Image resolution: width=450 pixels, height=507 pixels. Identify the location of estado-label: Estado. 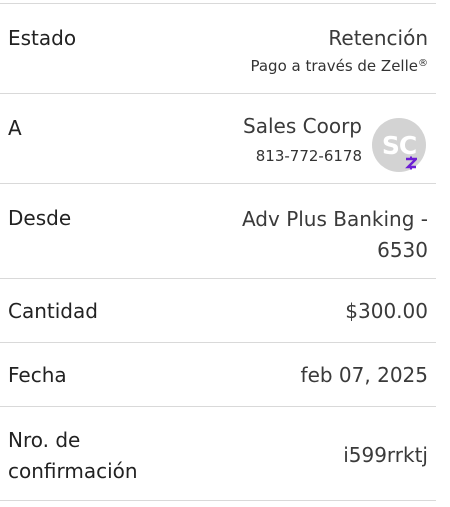
(42, 38).